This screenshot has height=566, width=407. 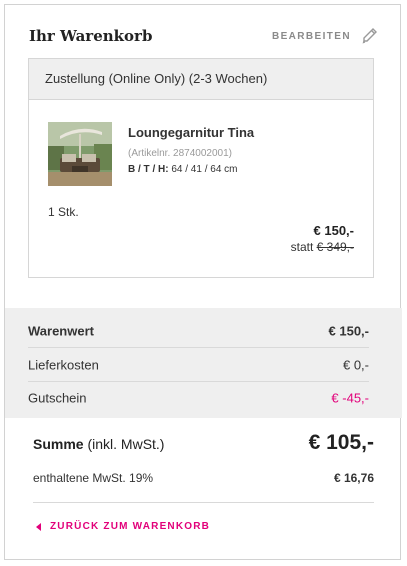 I want to click on back-to-cart-label: ZURÜCK ZUM WARENKORB, so click(x=130, y=526).